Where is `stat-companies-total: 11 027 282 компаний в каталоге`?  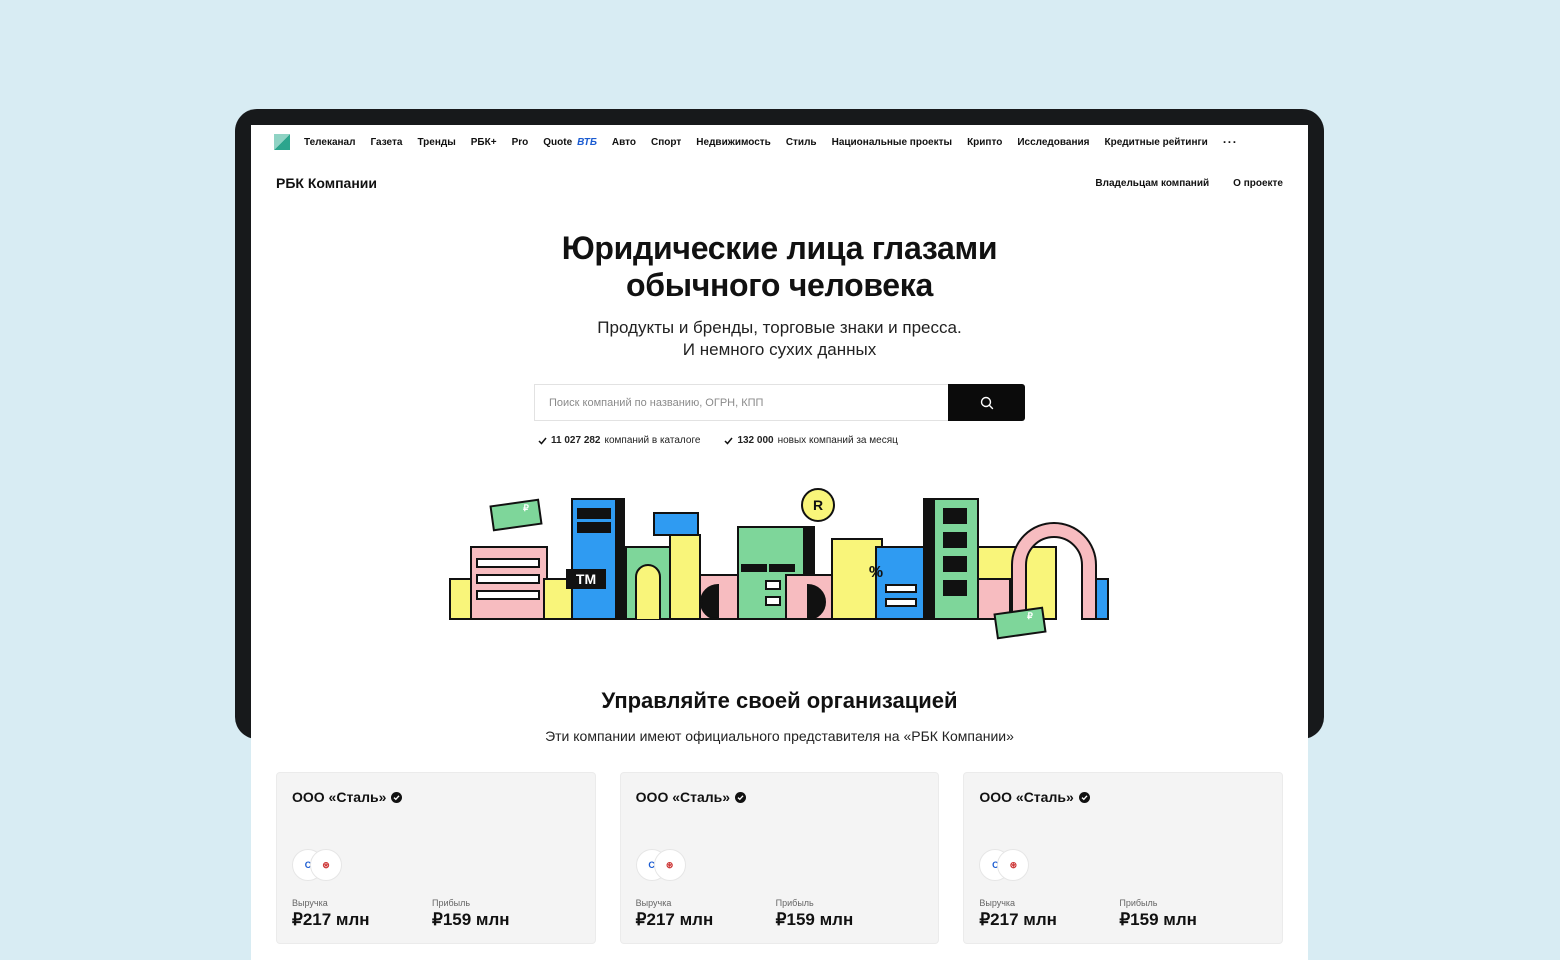
stat-companies-total: 11 027 282 компаний в каталоге is located at coordinates (619, 440).